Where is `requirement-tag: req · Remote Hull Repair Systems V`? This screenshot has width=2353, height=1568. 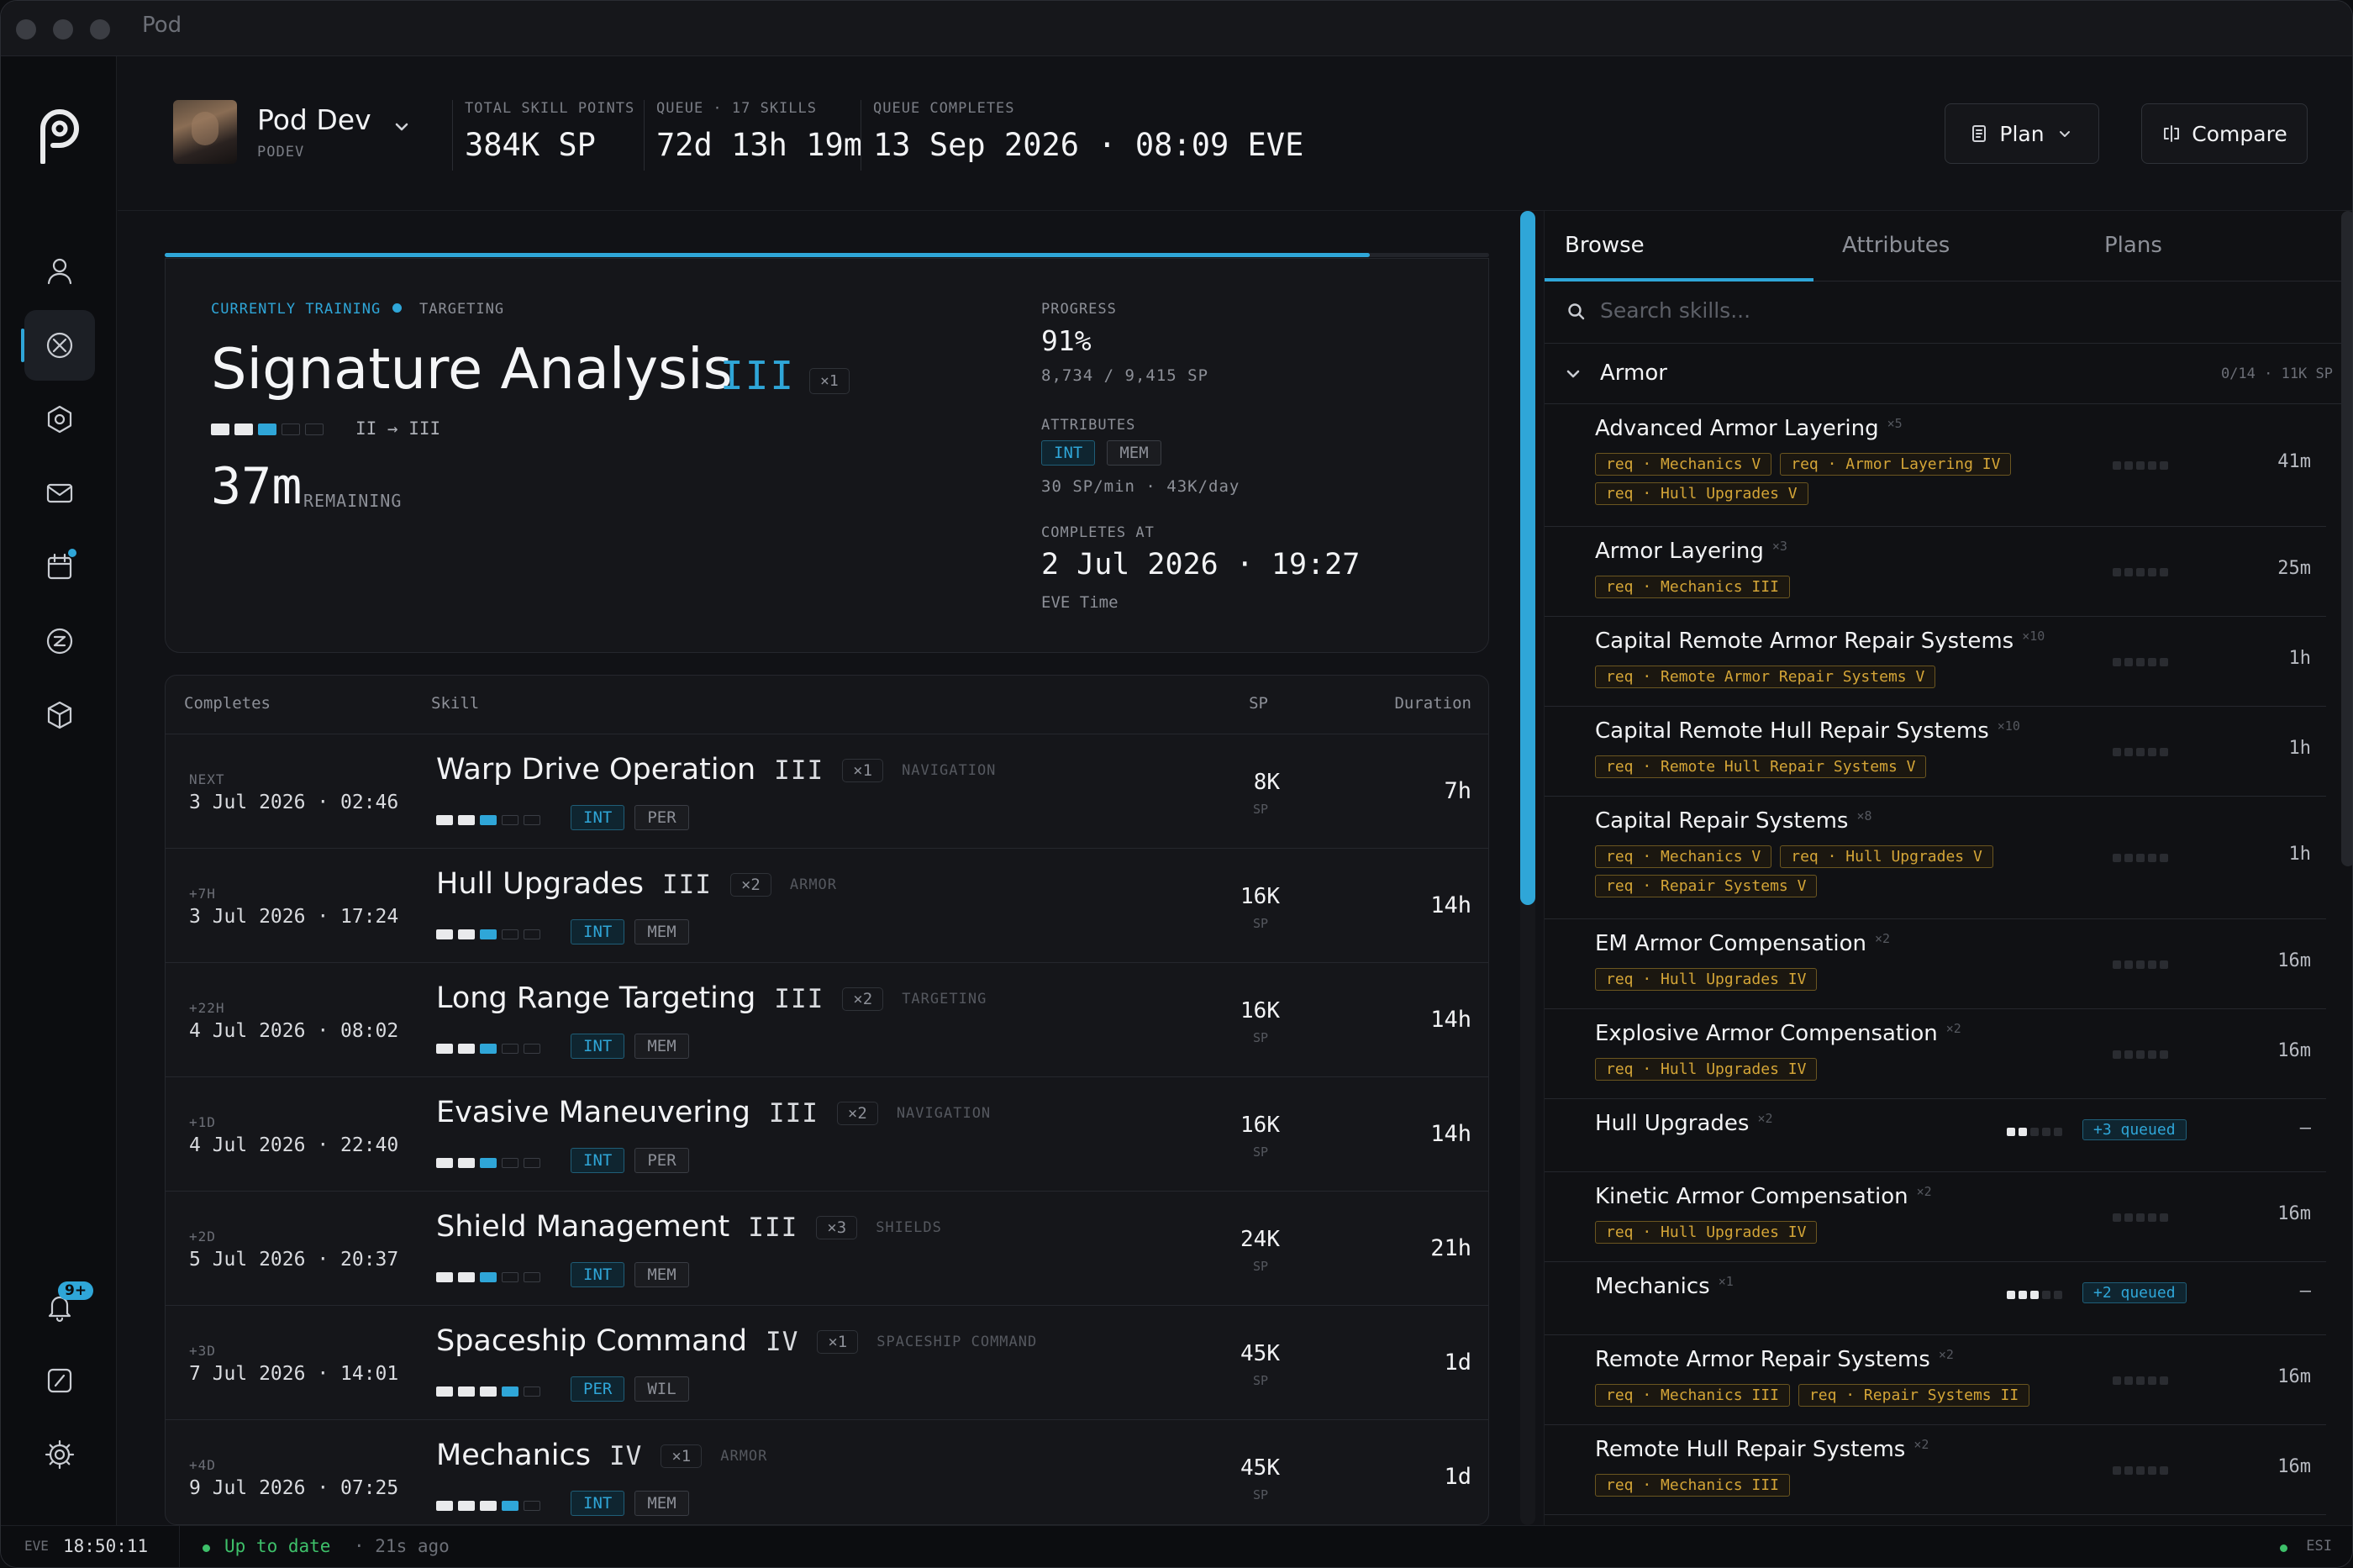
requirement-tag: req · Remote Hull Repair Systems V is located at coordinates (1761, 767).